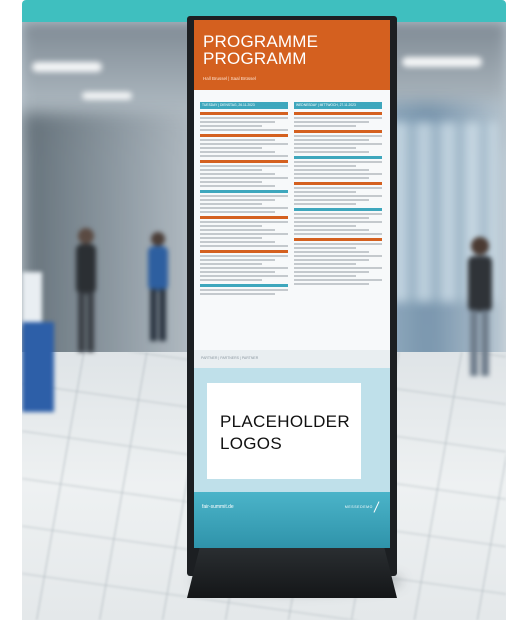  Describe the element at coordinates (244, 105) in the screenshot. I see `day-header-tuesday: TUESDAY | DIENSTAG, 26.11.2023` at that location.